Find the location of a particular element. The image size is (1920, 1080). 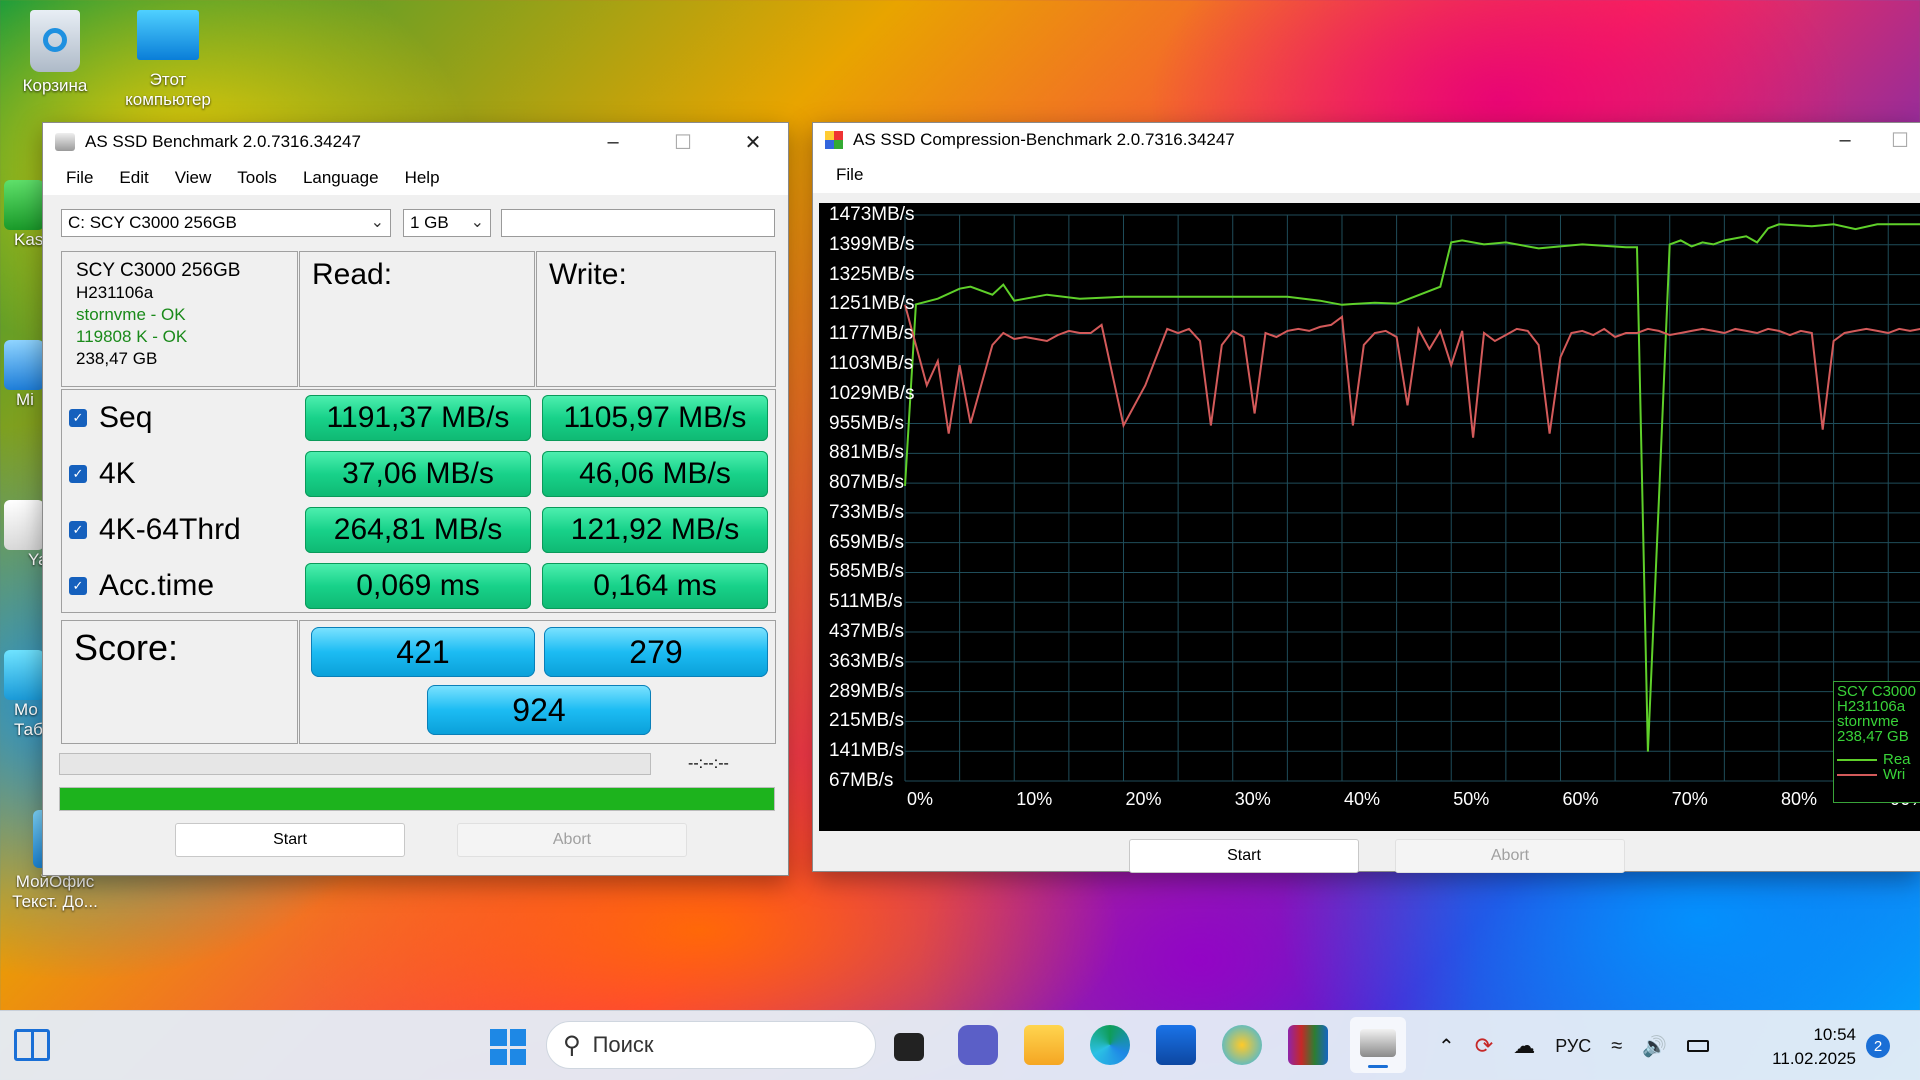

desktop-icon-partial: Мо Таб is located at coordinates (23, 695).